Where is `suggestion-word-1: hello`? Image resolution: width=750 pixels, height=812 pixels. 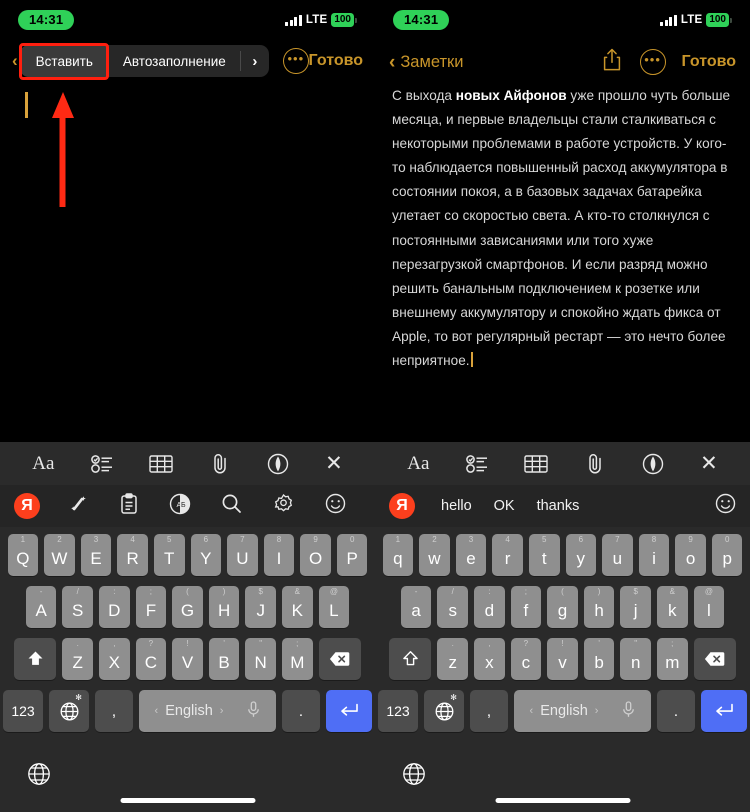
suggestion-word-1: hello is located at coordinates (456, 506).